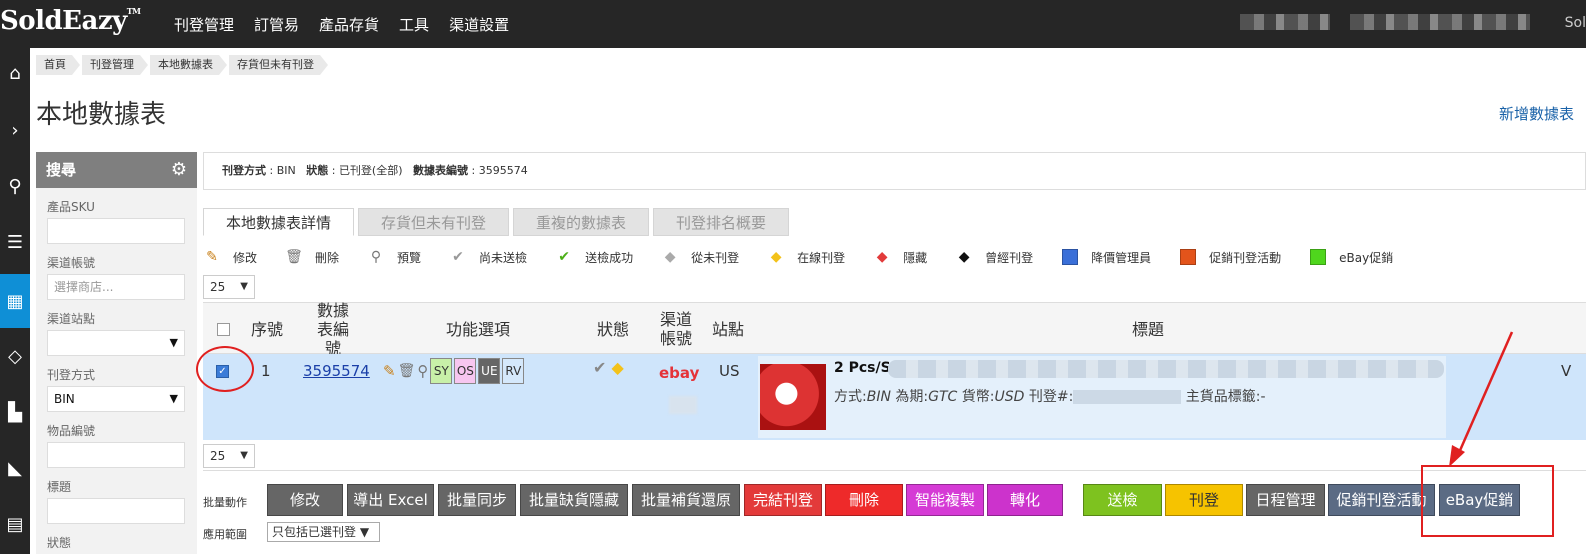 The image size is (1586, 554). What do you see at coordinates (116, 170) in the screenshot?
I see `search-header: 搜尋 ⚙` at bounding box center [116, 170].